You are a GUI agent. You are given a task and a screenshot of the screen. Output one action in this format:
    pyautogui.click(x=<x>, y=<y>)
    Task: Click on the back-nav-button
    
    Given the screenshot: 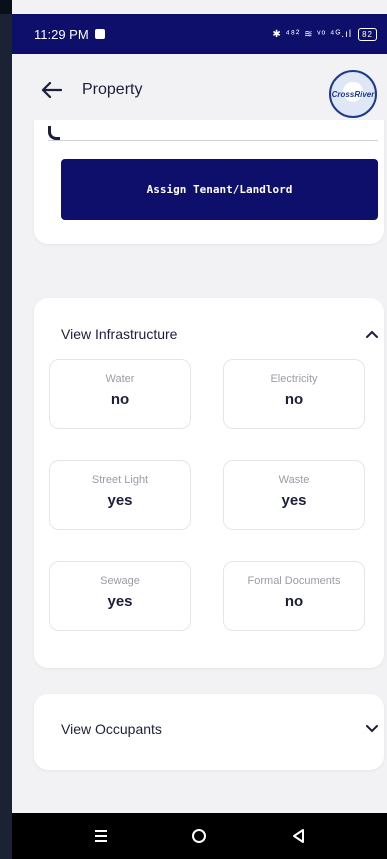 What is the action you would take?
    pyautogui.click(x=298, y=836)
    